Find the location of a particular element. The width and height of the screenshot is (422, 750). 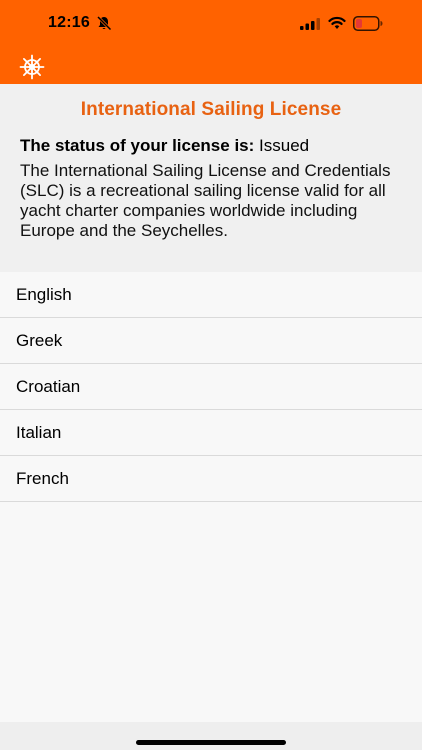

license-status-value: Issued is located at coordinates (284, 145).